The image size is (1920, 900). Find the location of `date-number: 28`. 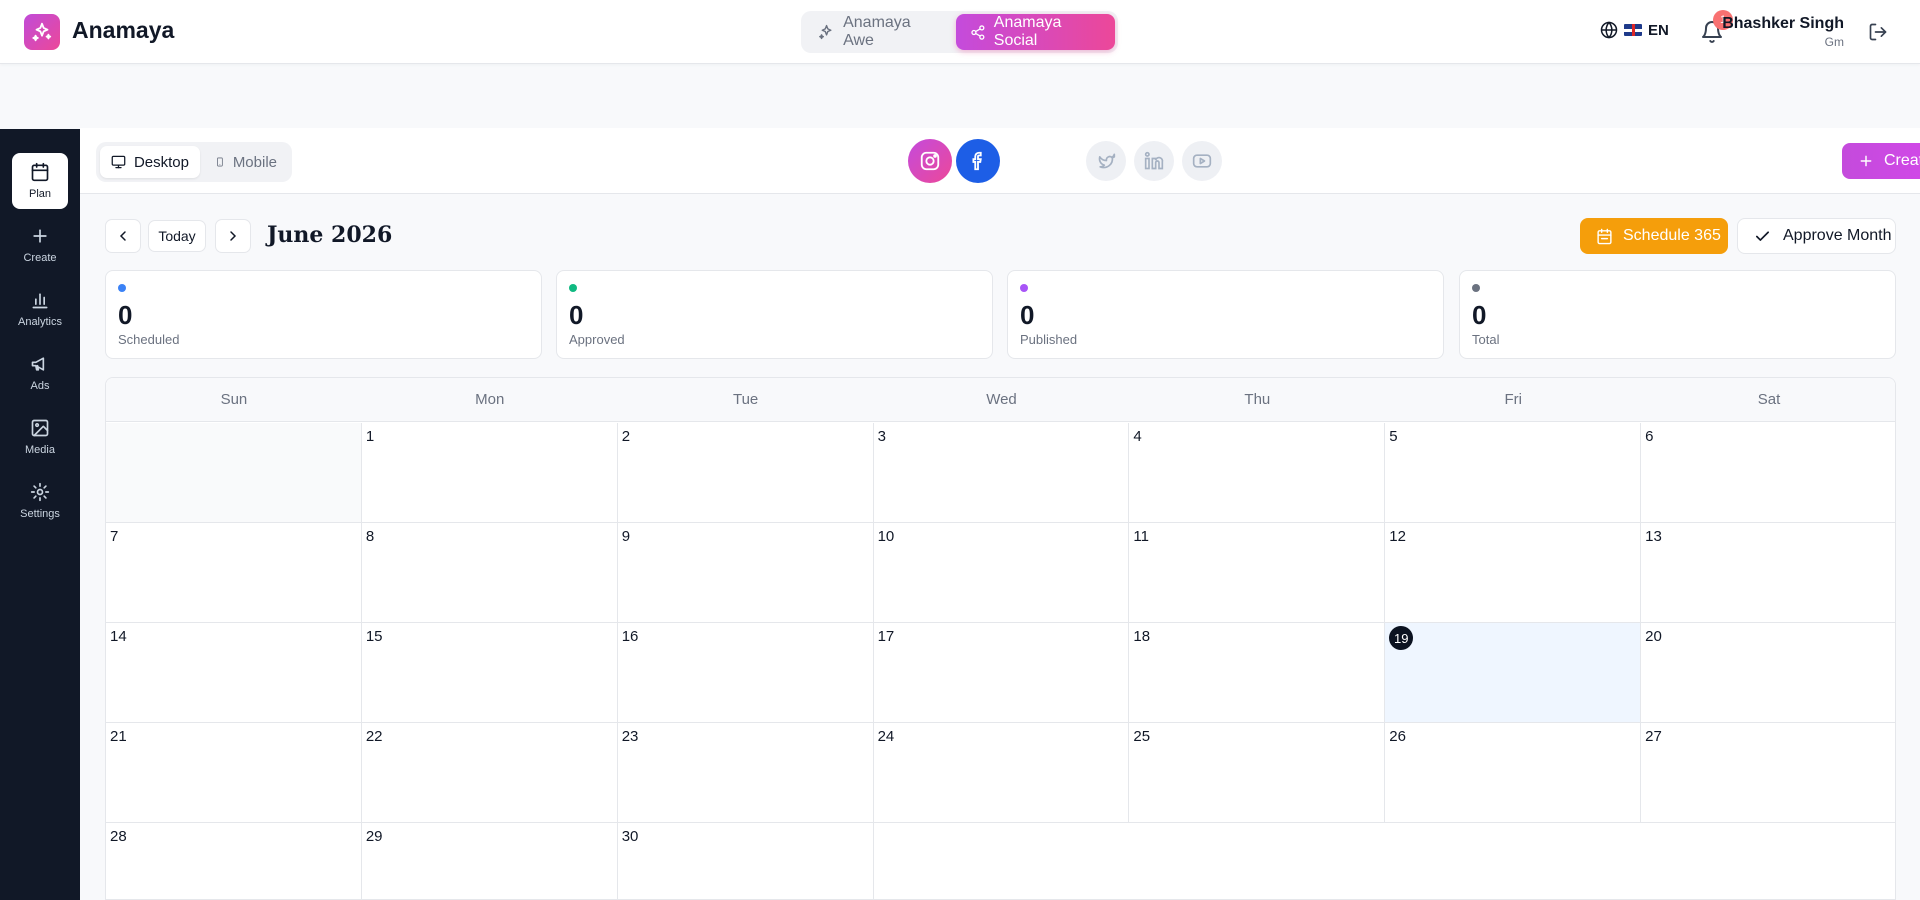

date-number: 28 is located at coordinates (118, 836).